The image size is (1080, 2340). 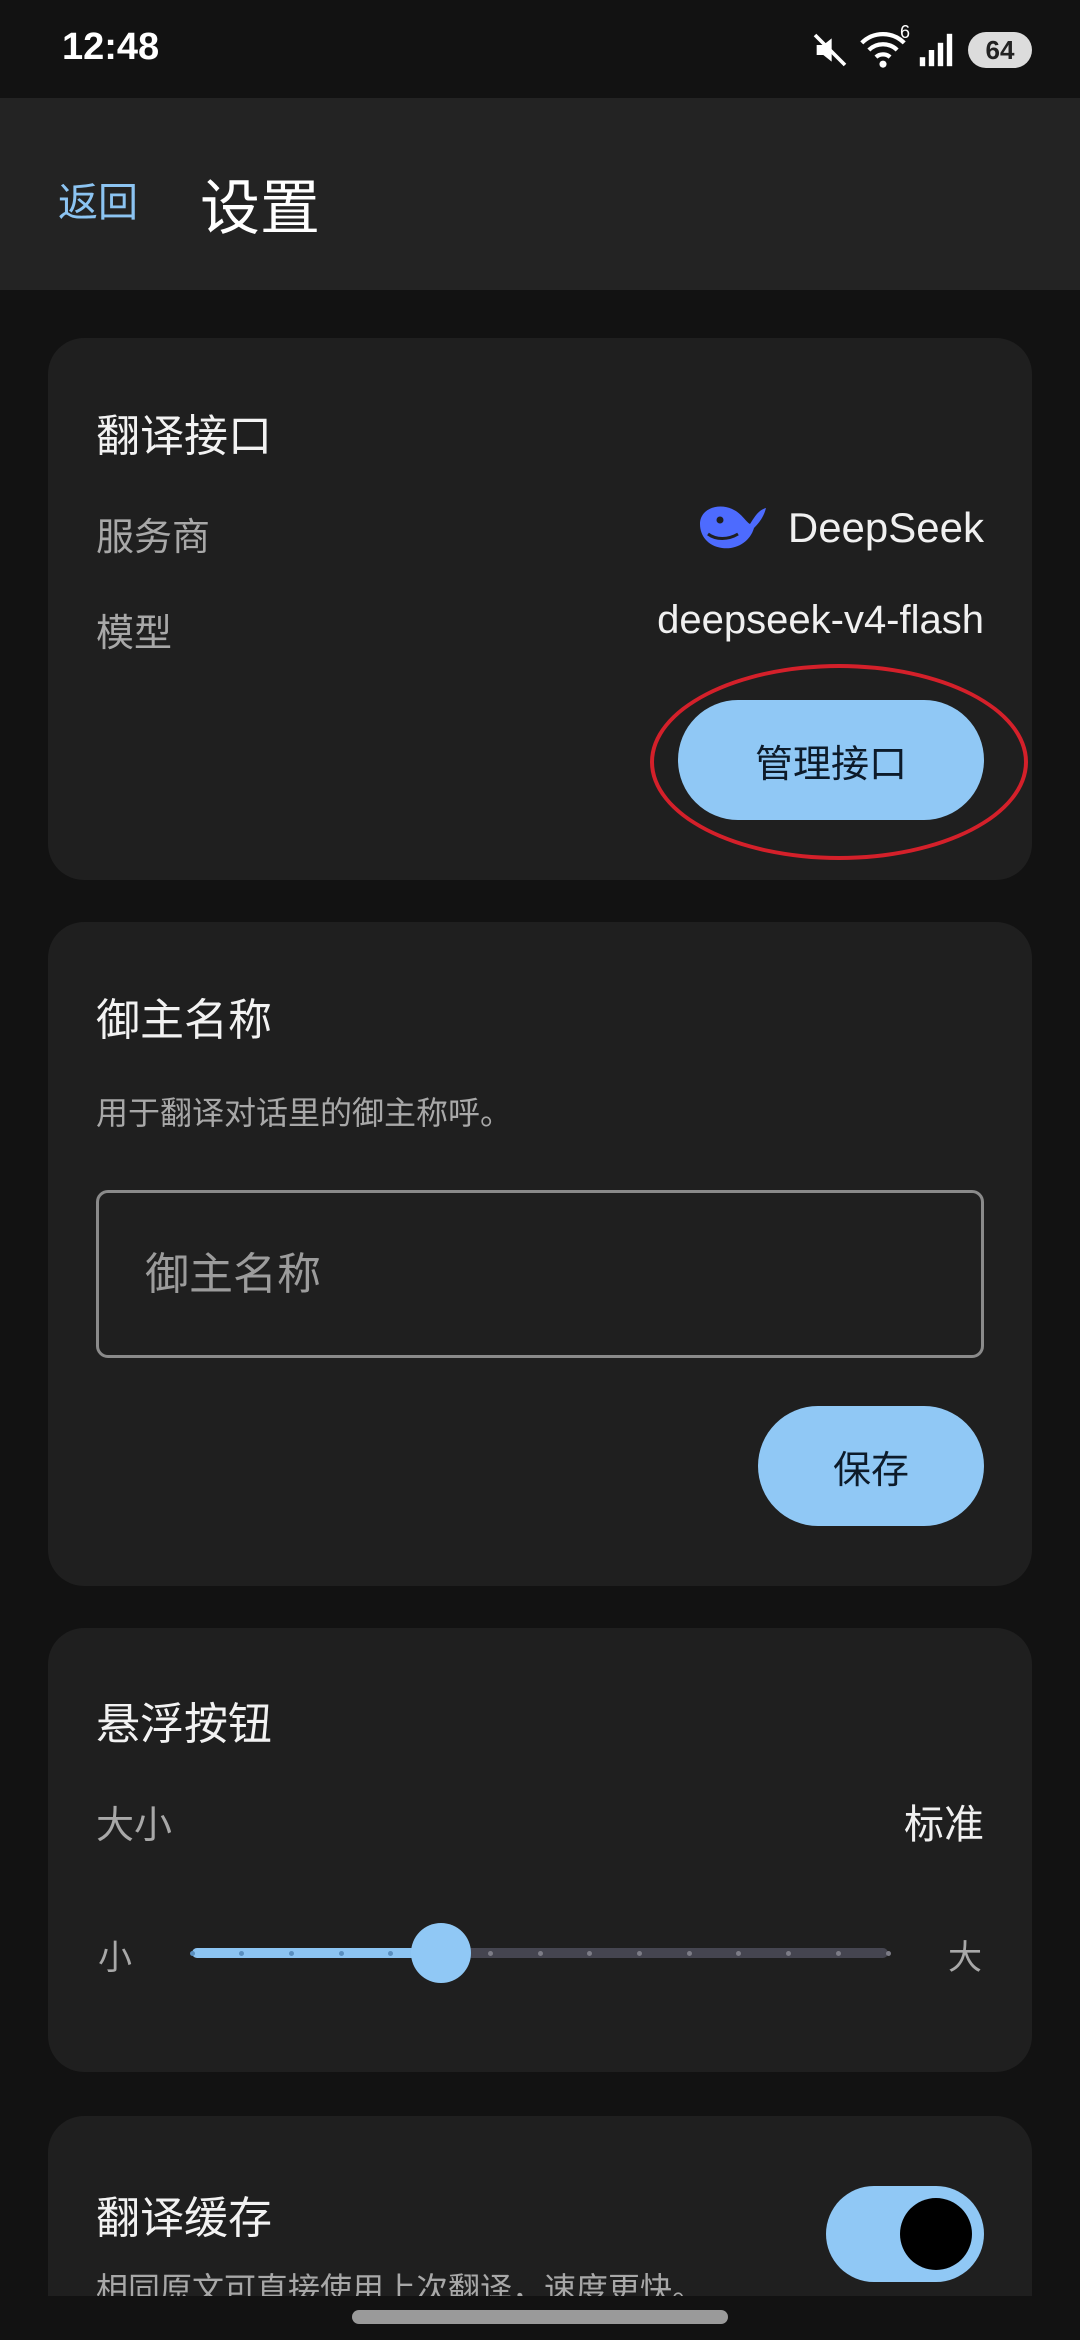 I want to click on wifi-icon: 6, so click(x=885, y=46).